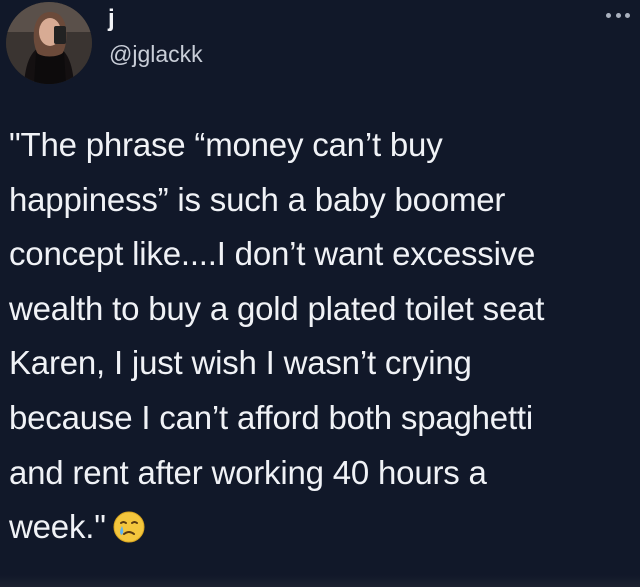  I want to click on tweet-text-line: "The phrase “money can’t buy, so click(226, 144).